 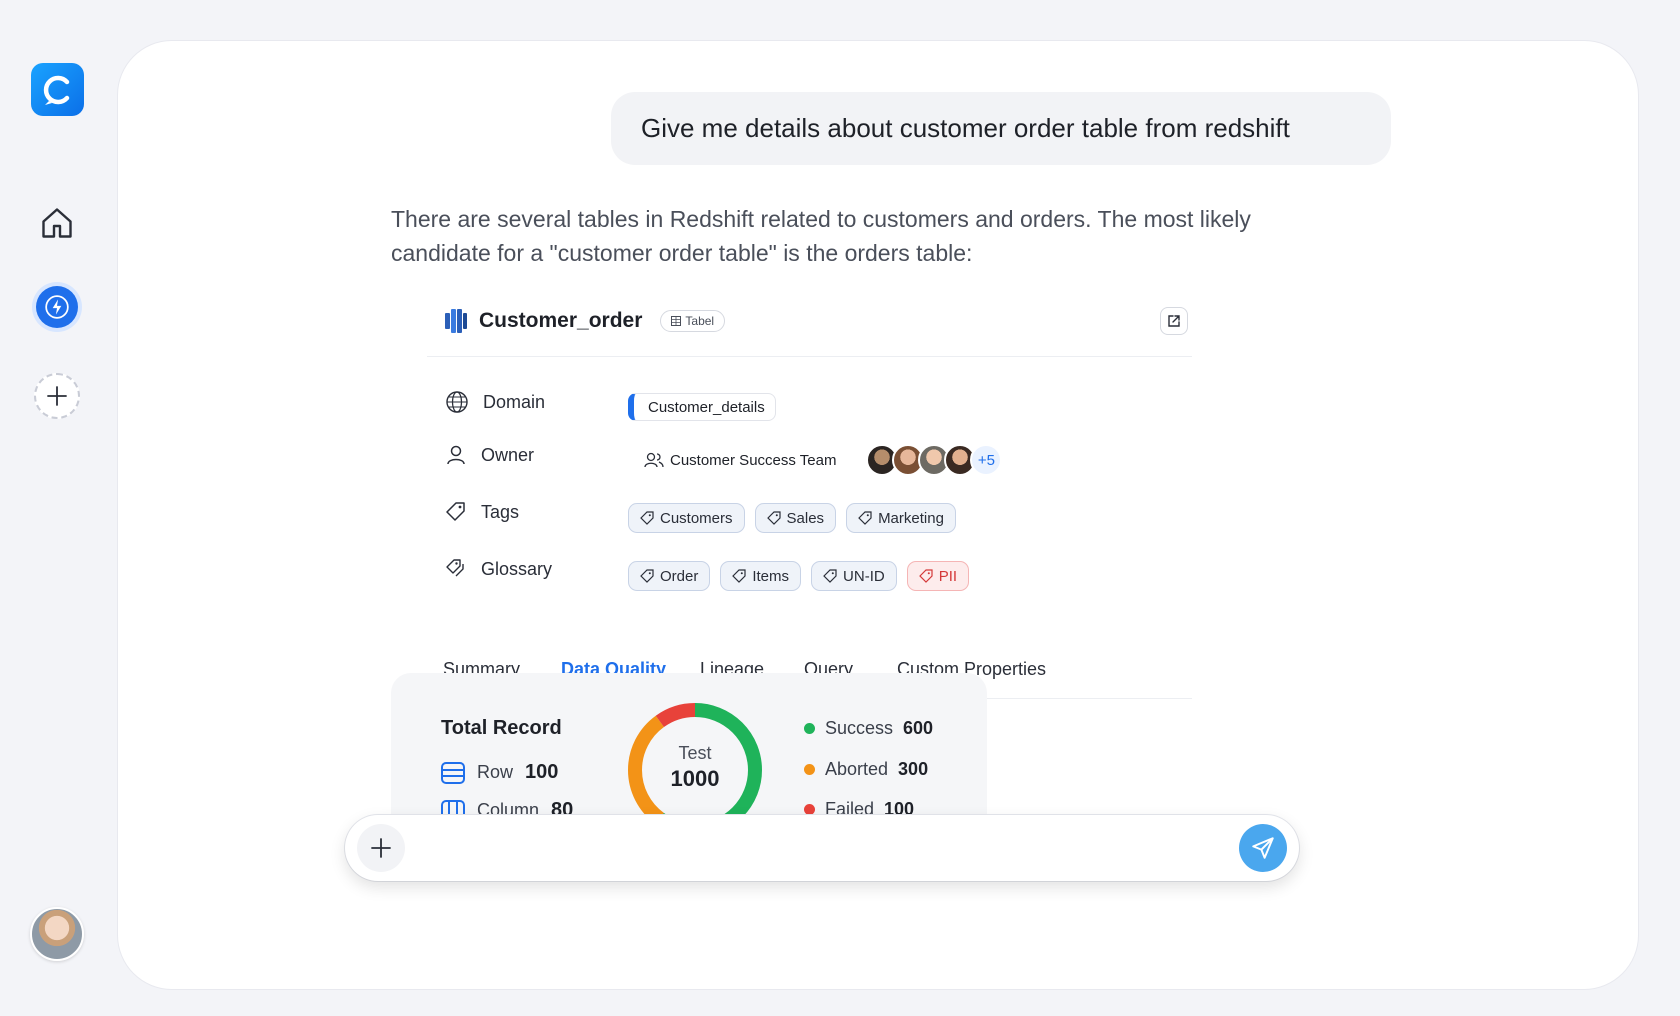 I want to click on app-logo, so click(x=57, y=89).